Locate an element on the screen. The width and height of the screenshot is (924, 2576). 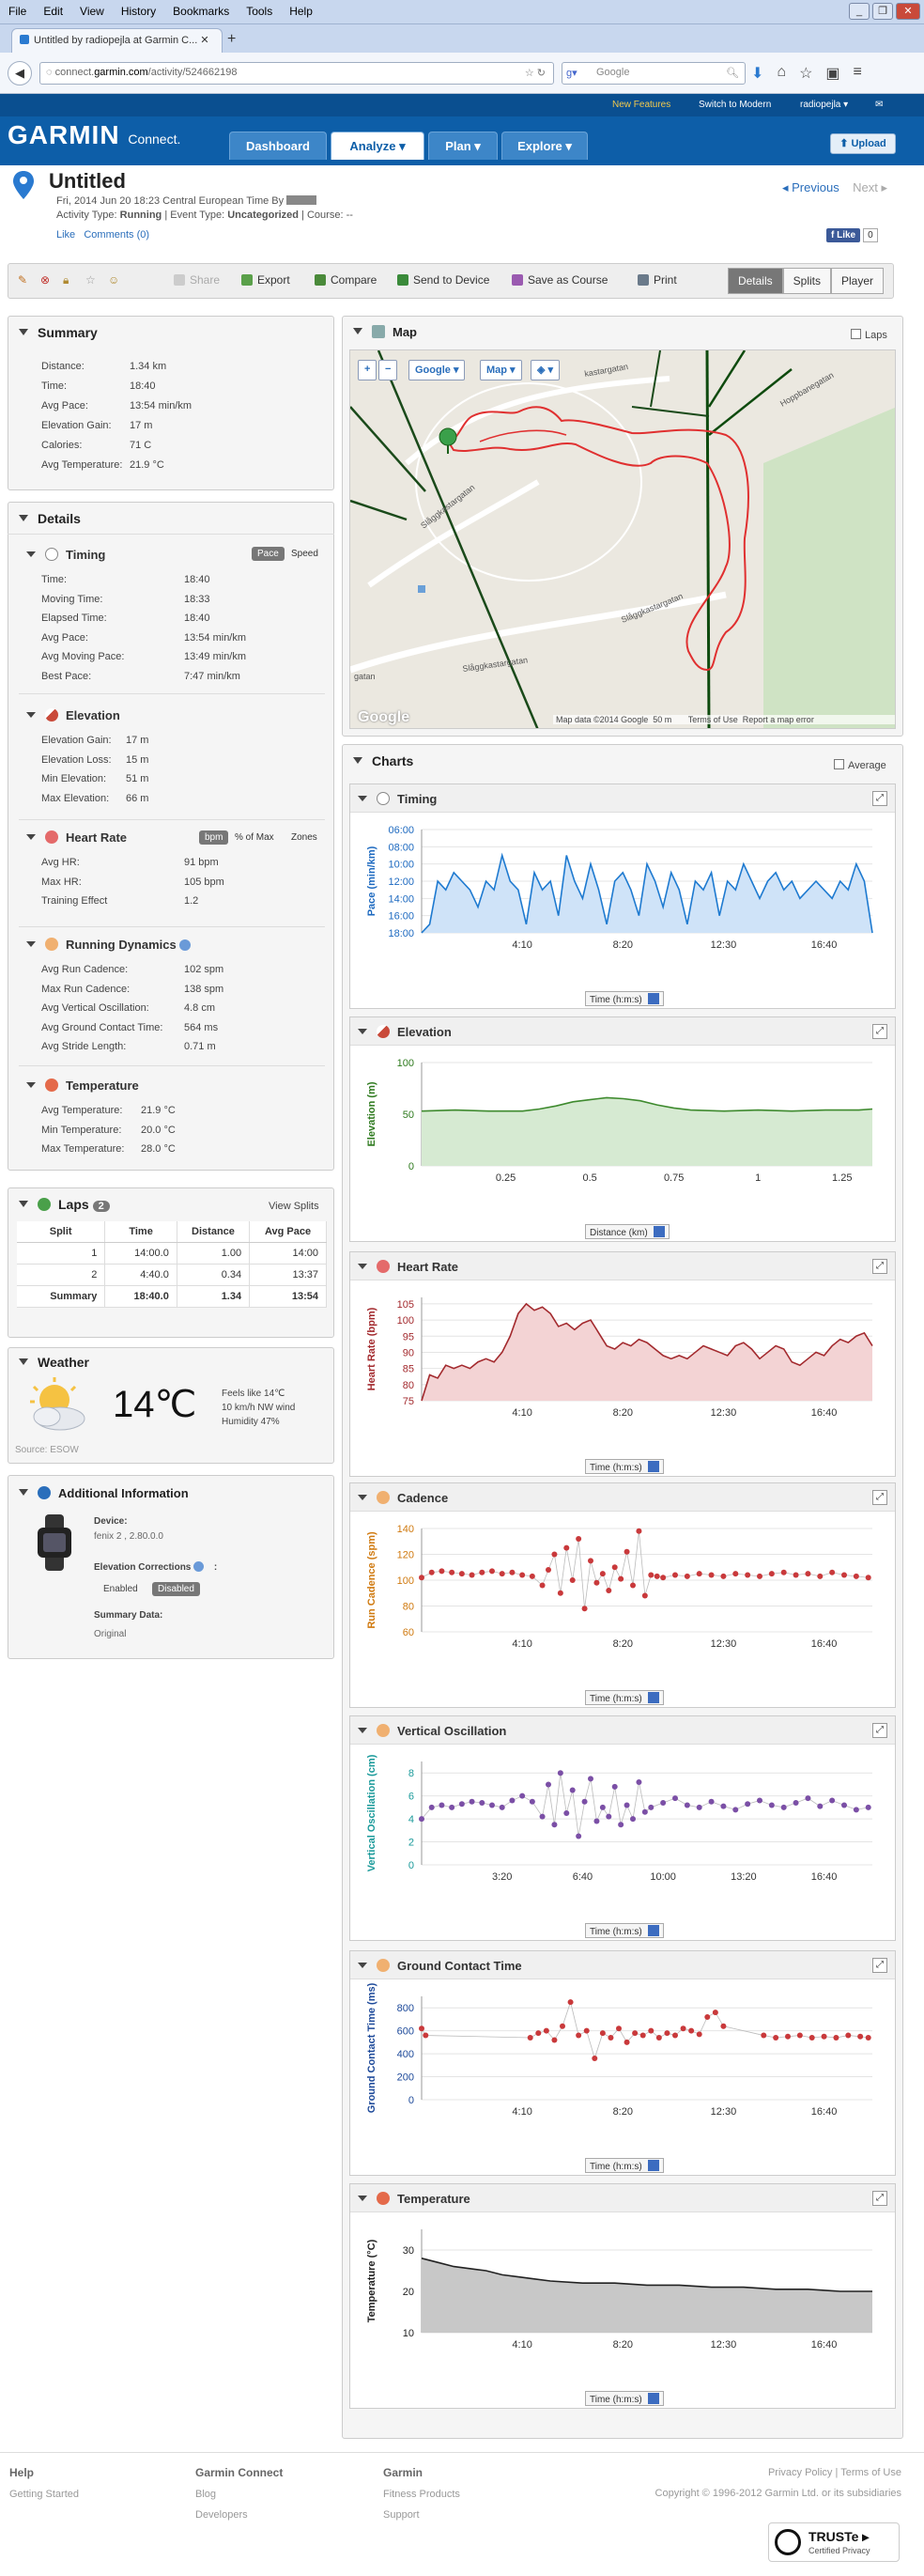
heart-rate-header: Heart Rate is located at coordinates (76, 837).